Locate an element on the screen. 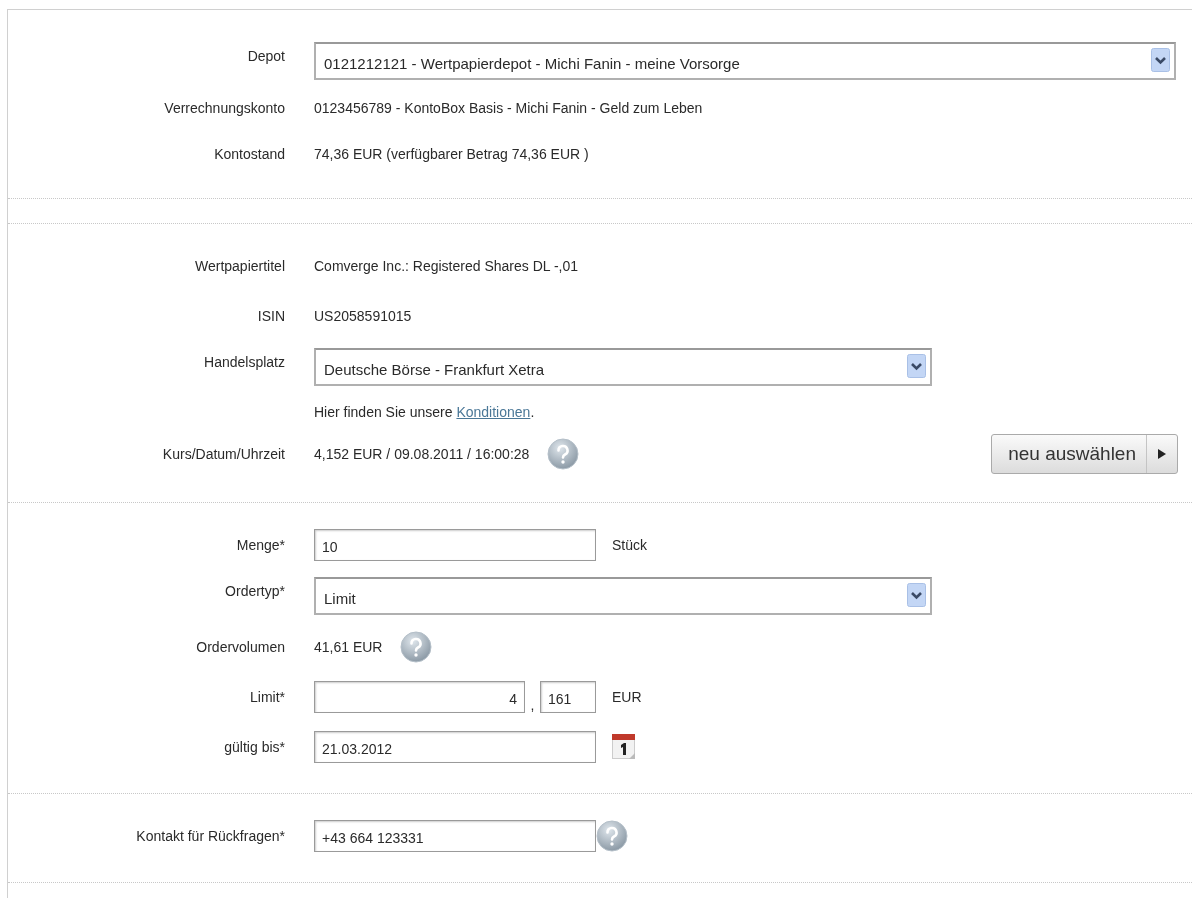 The width and height of the screenshot is (1192, 899). dropdown: Limit is located at coordinates (623, 596).